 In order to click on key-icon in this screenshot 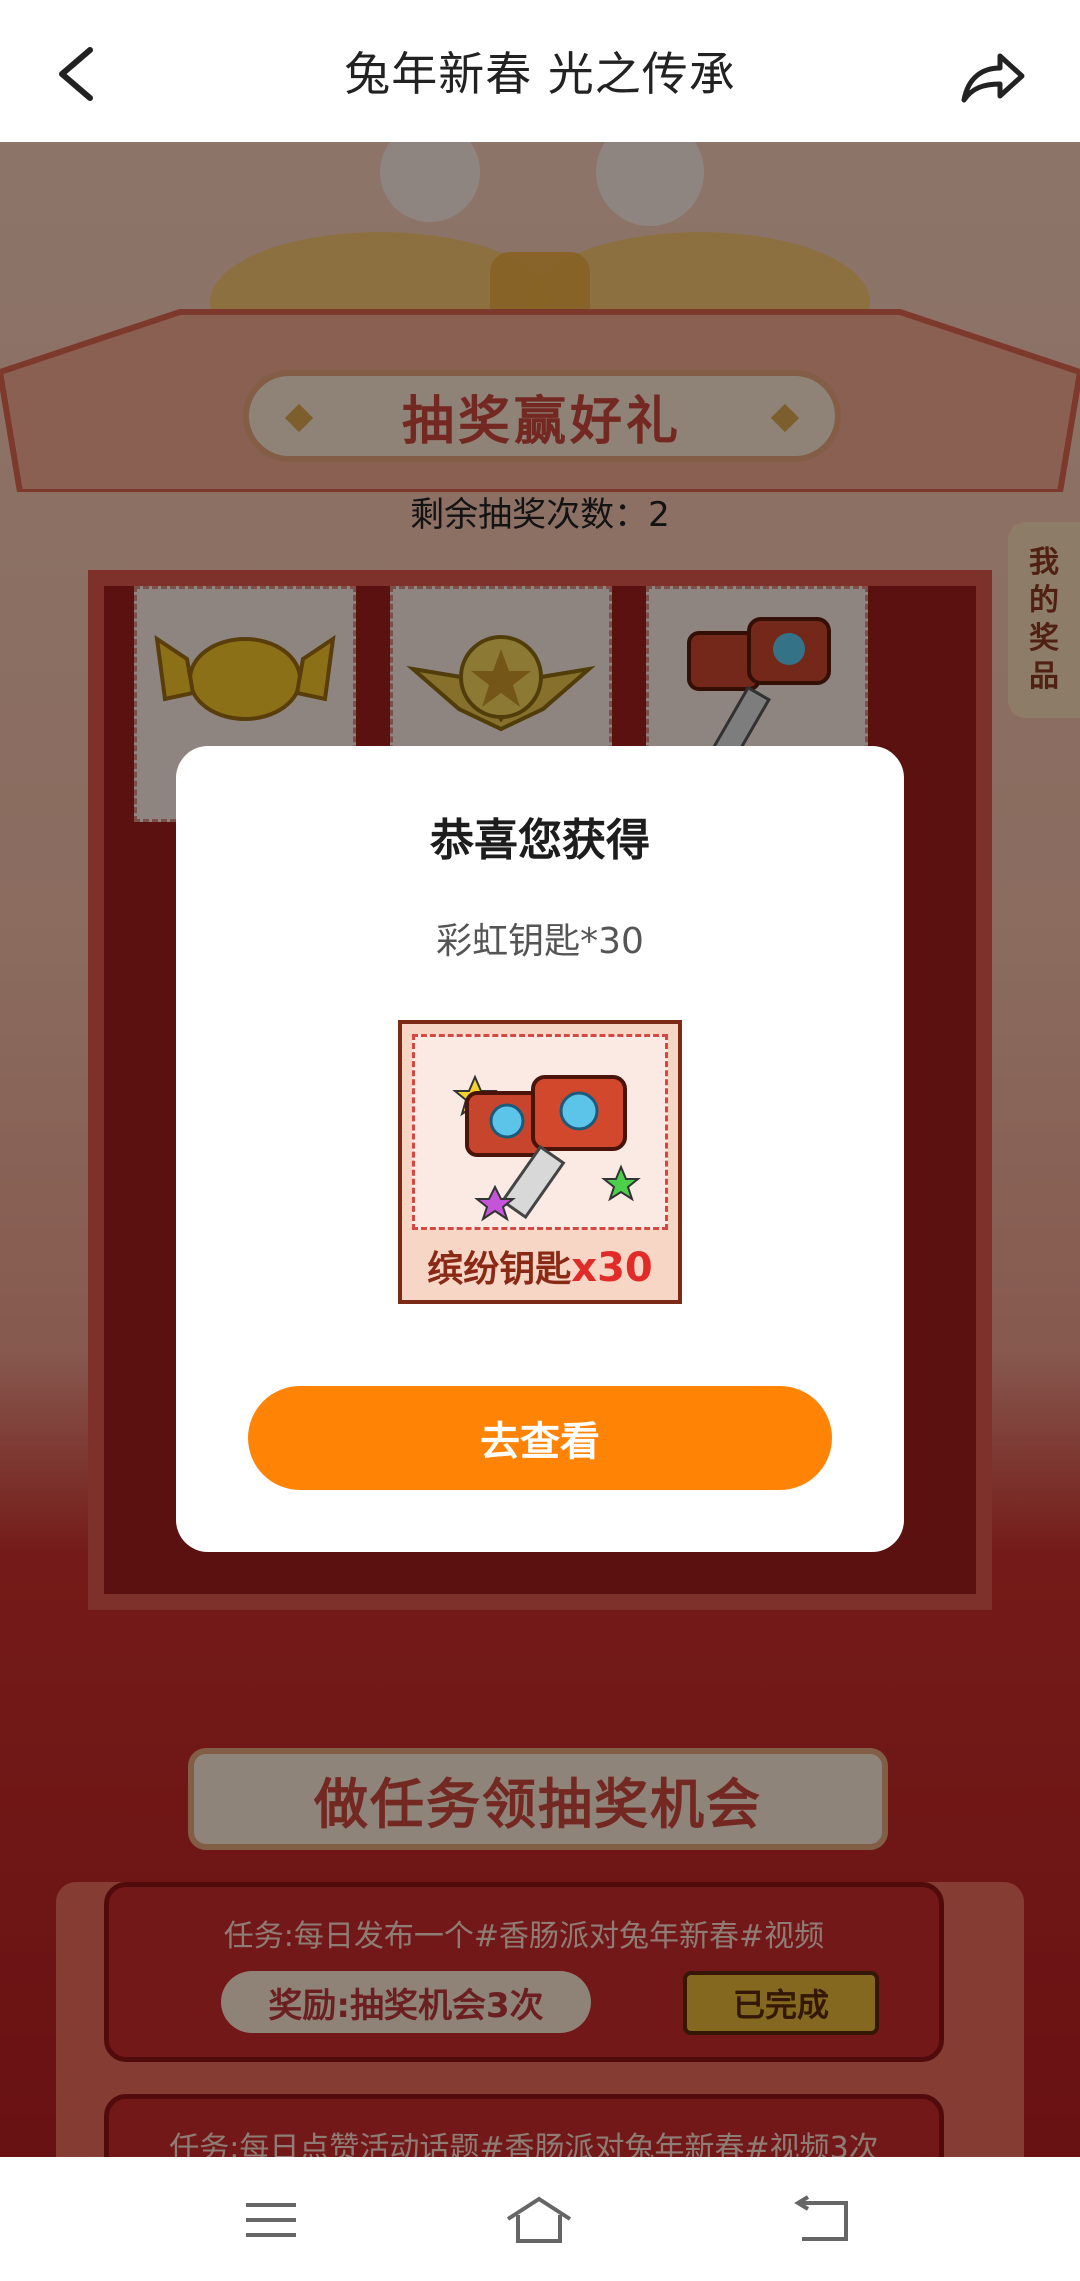, I will do `click(546, 1148)`.